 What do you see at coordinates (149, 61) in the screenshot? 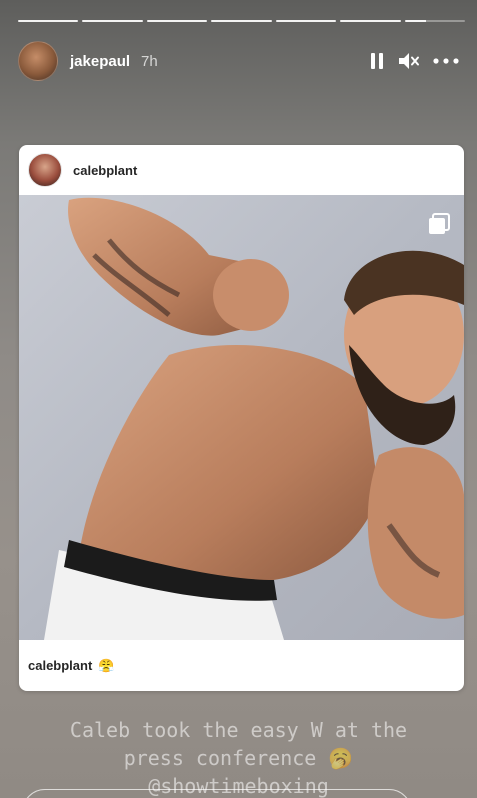
I see `timestamp: 7h` at bounding box center [149, 61].